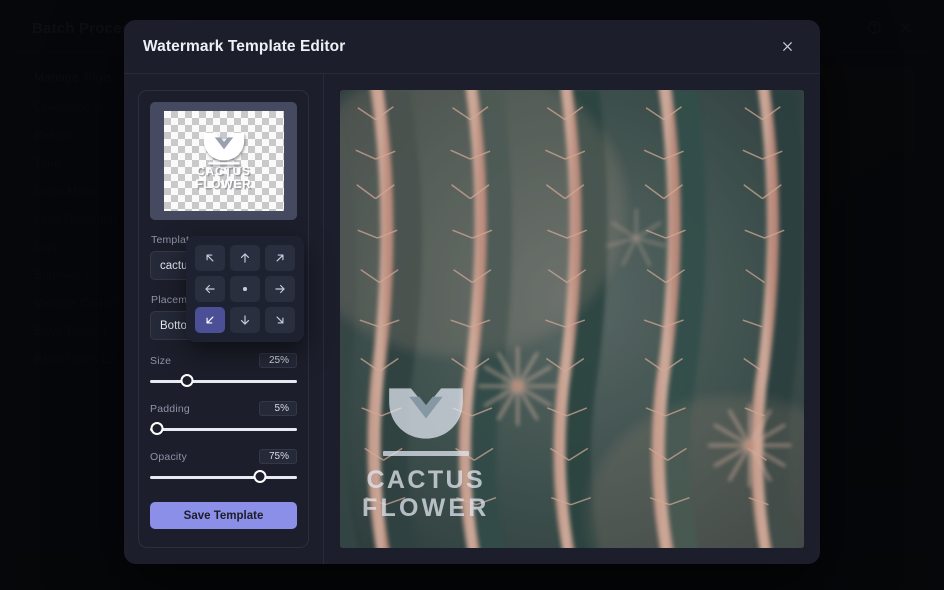 This screenshot has width=944, height=590. Describe the element at coordinates (223, 477) in the screenshot. I see `opacity-slider` at that location.